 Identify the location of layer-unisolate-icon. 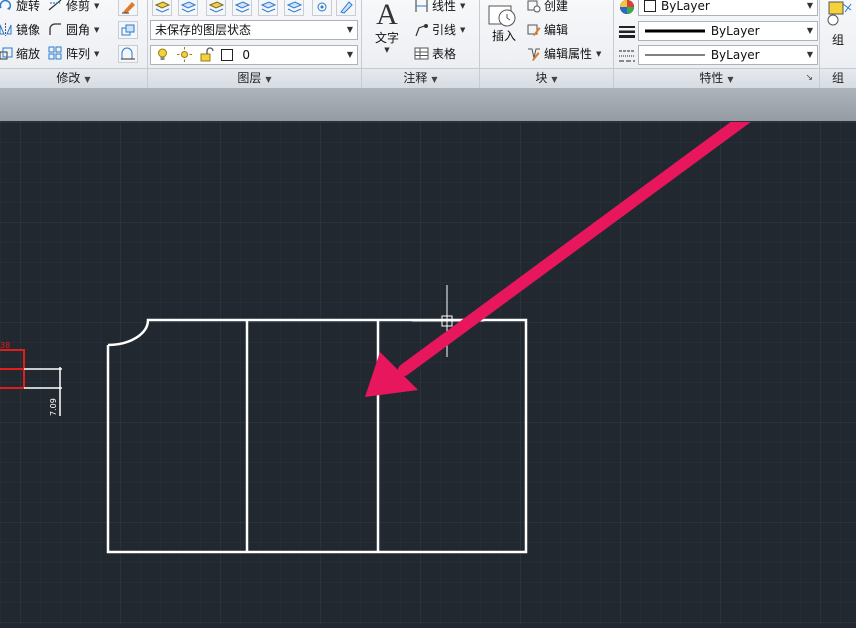
(242, 7).